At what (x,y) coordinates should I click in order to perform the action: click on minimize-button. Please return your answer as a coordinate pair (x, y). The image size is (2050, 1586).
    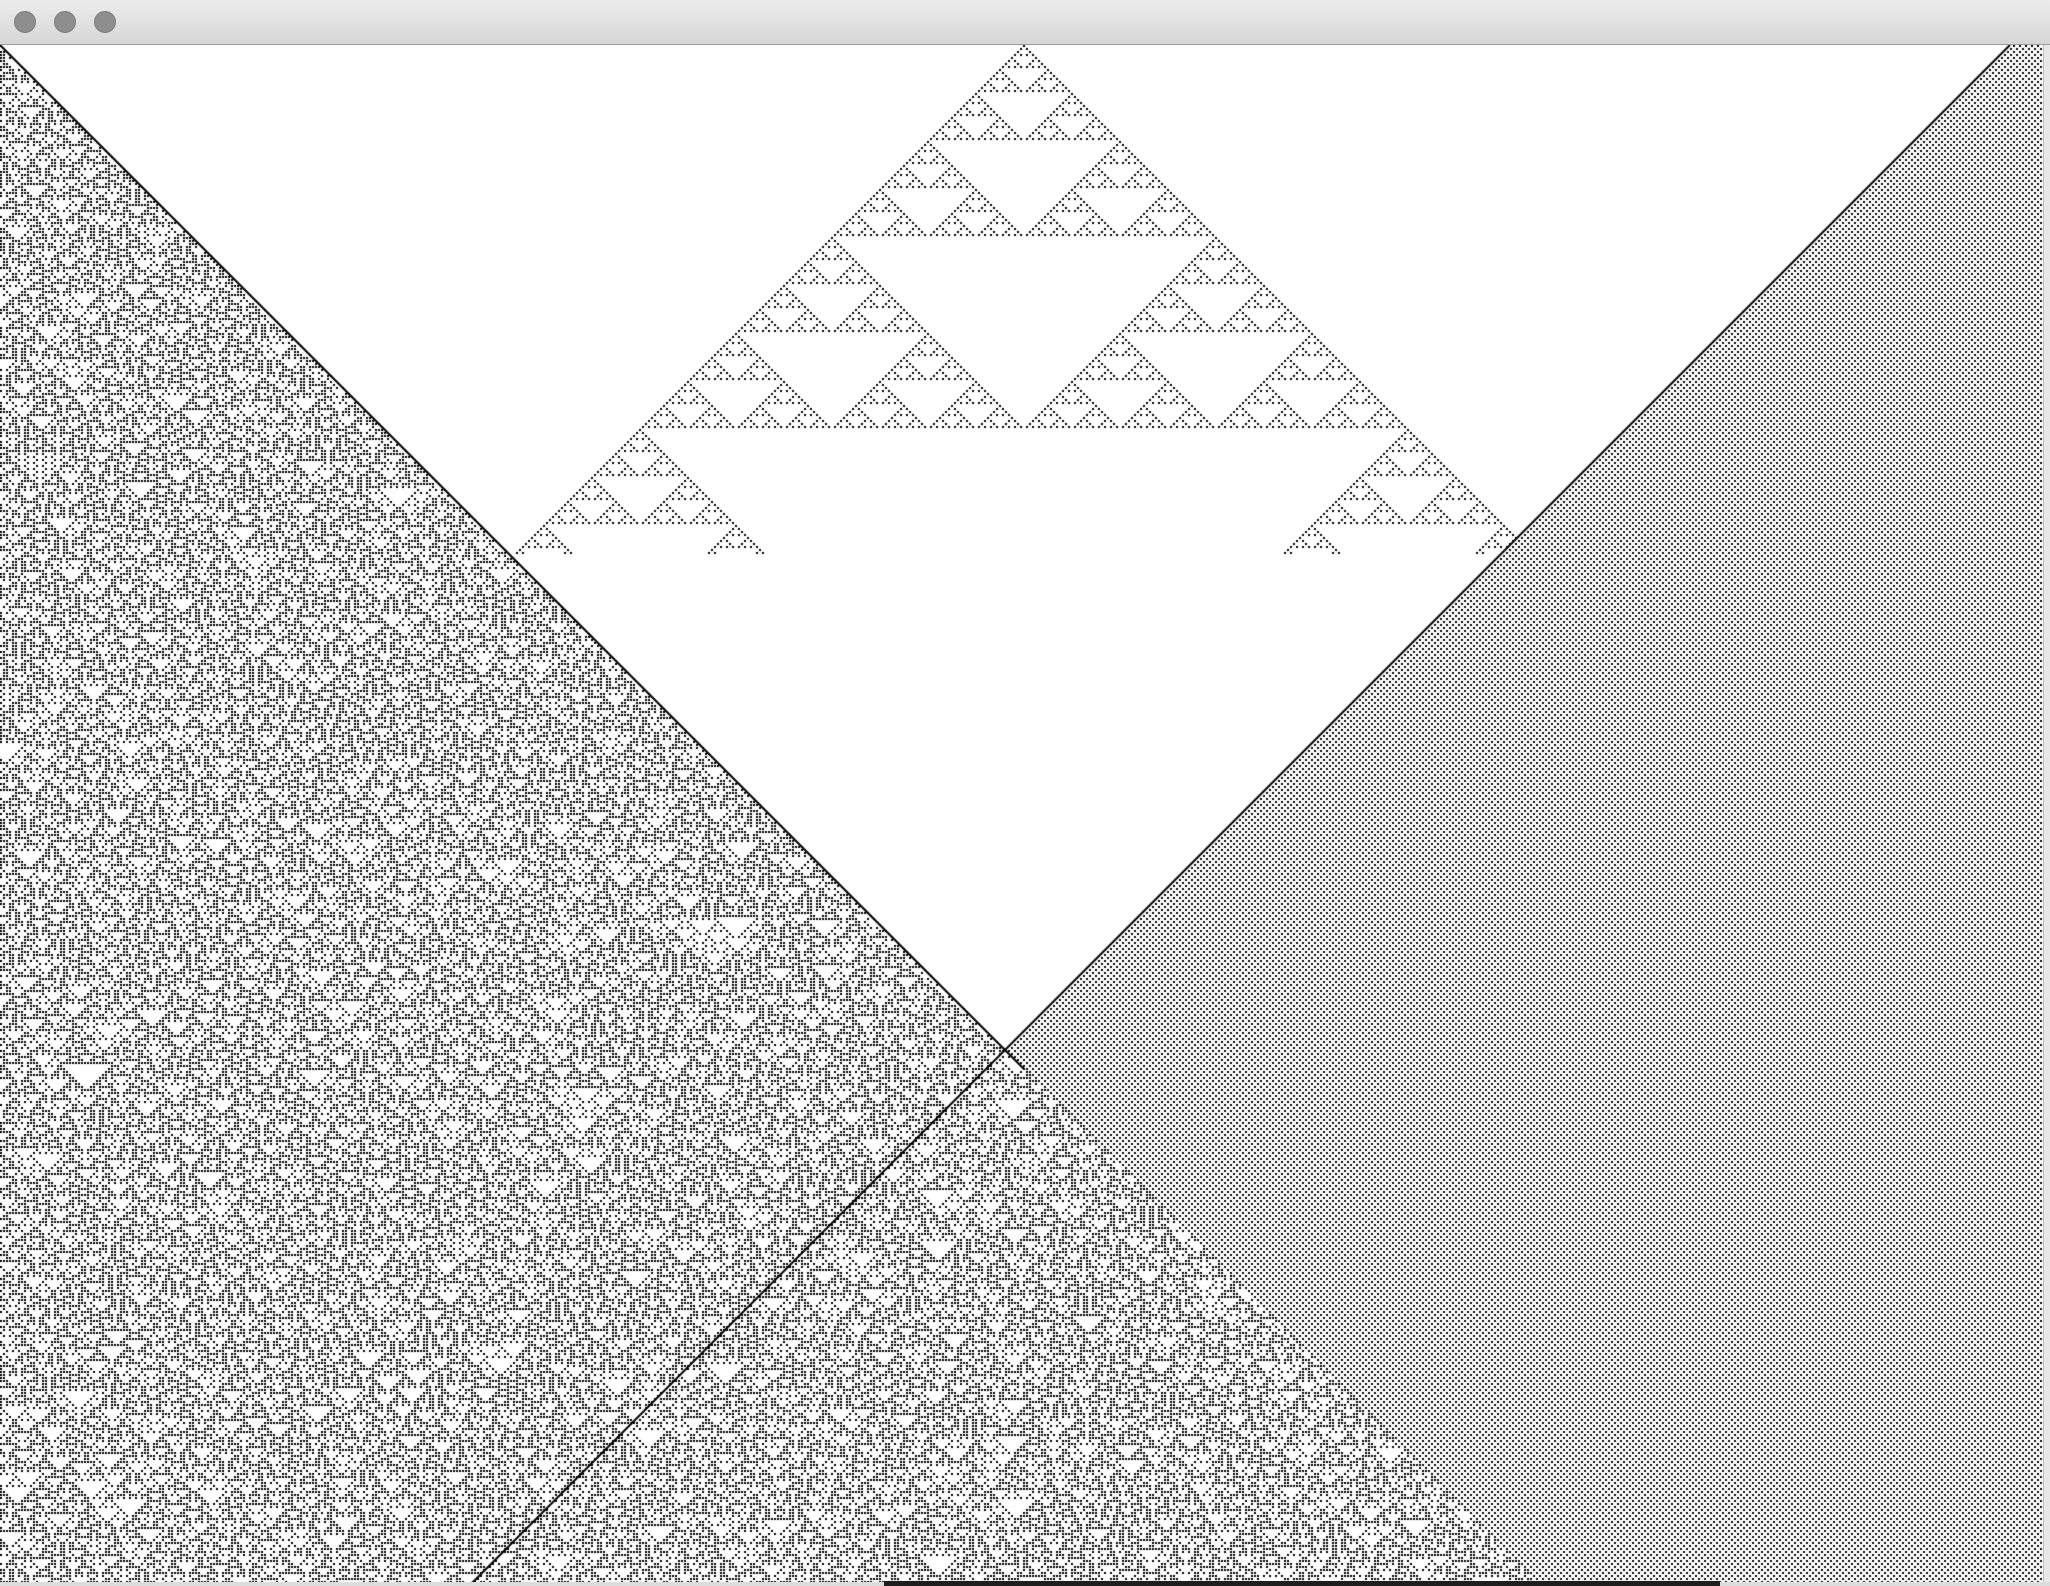
    Looking at the image, I should click on (65, 22).